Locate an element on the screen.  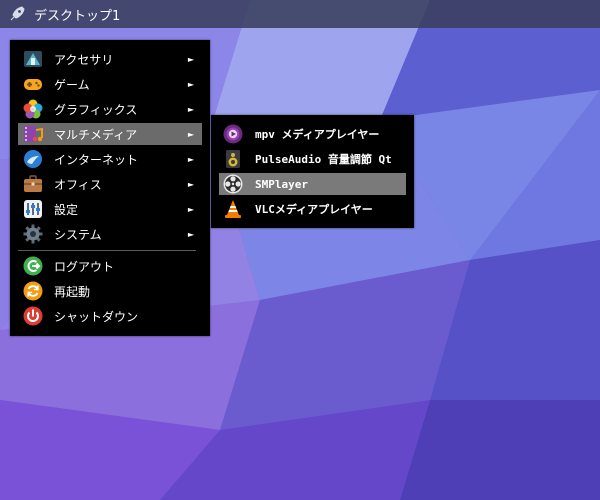
multimedia-icon is located at coordinates (33, 134).